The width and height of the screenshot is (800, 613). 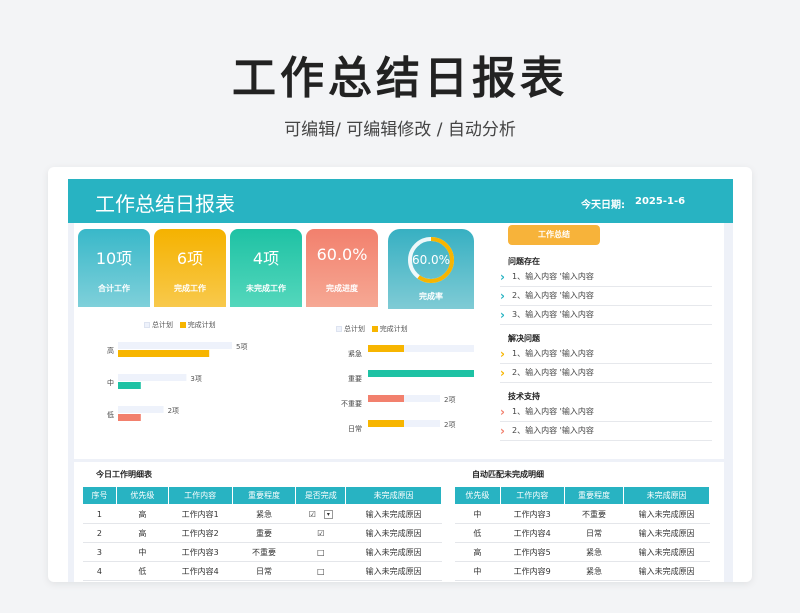 I want to click on card-label: 未完成工作, so click(x=266, y=288).